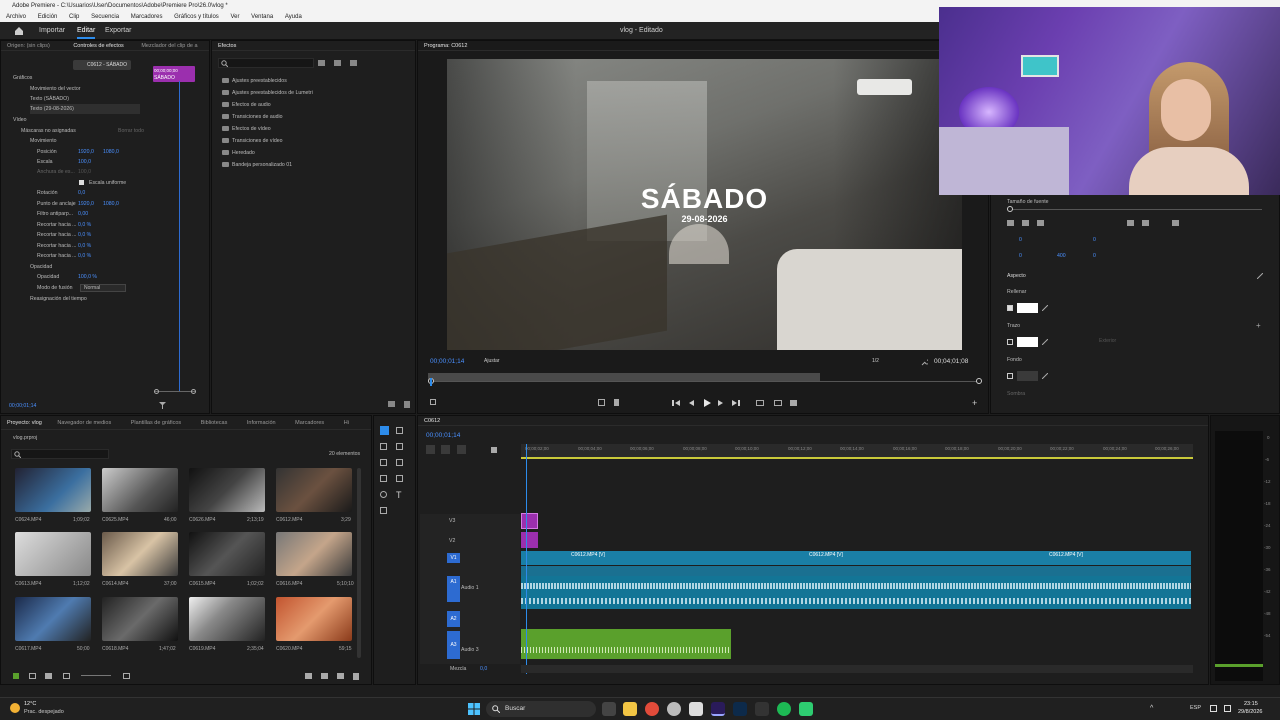  Describe the element at coordinates (721, 404) in the screenshot. I see `frame-forward-icon` at that location.